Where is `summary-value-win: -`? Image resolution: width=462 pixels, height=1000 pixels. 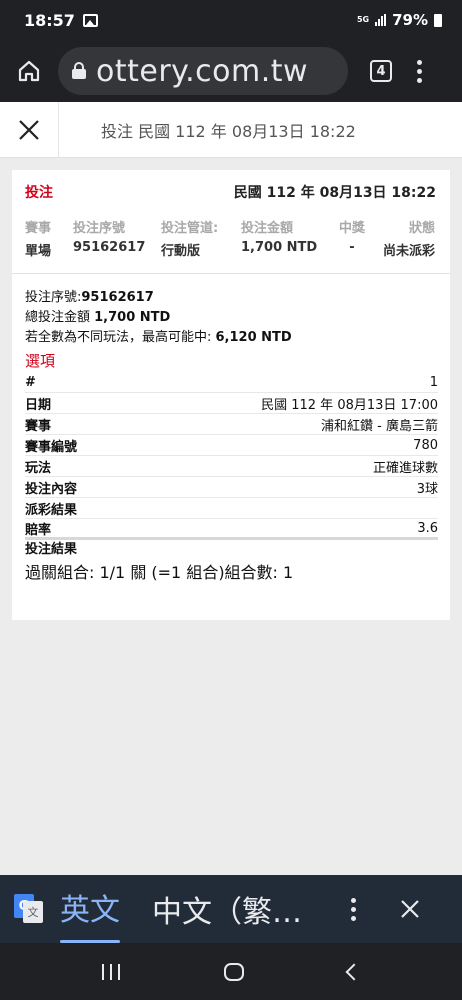
summary-value-win: - is located at coordinates (352, 247).